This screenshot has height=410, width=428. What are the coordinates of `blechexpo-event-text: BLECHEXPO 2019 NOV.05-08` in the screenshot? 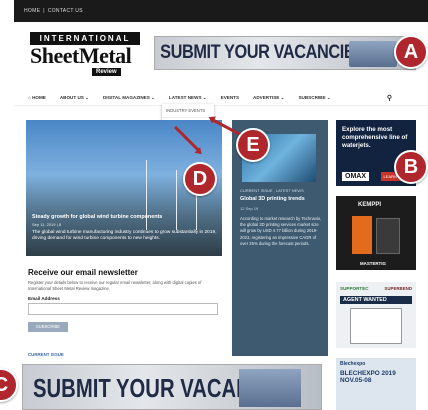 It's located at (368, 377).